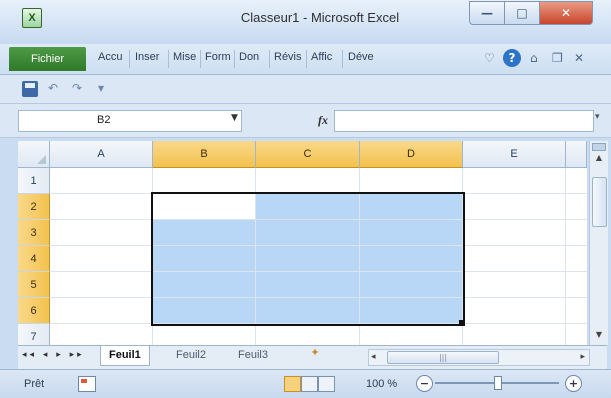 This screenshot has height=398, width=611. Describe the element at coordinates (53, 355) in the screenshot. I see `sheet-nav-arrows: ◂◂ ◂ ▸ ▸▸` at that location.